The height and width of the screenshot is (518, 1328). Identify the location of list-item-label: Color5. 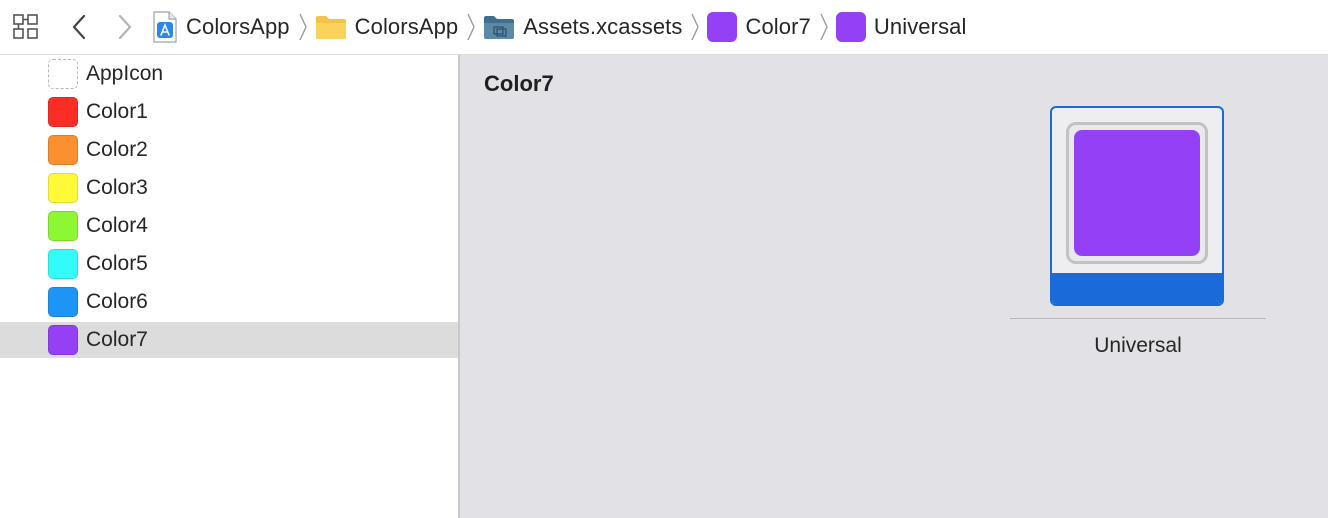
(117, 263).